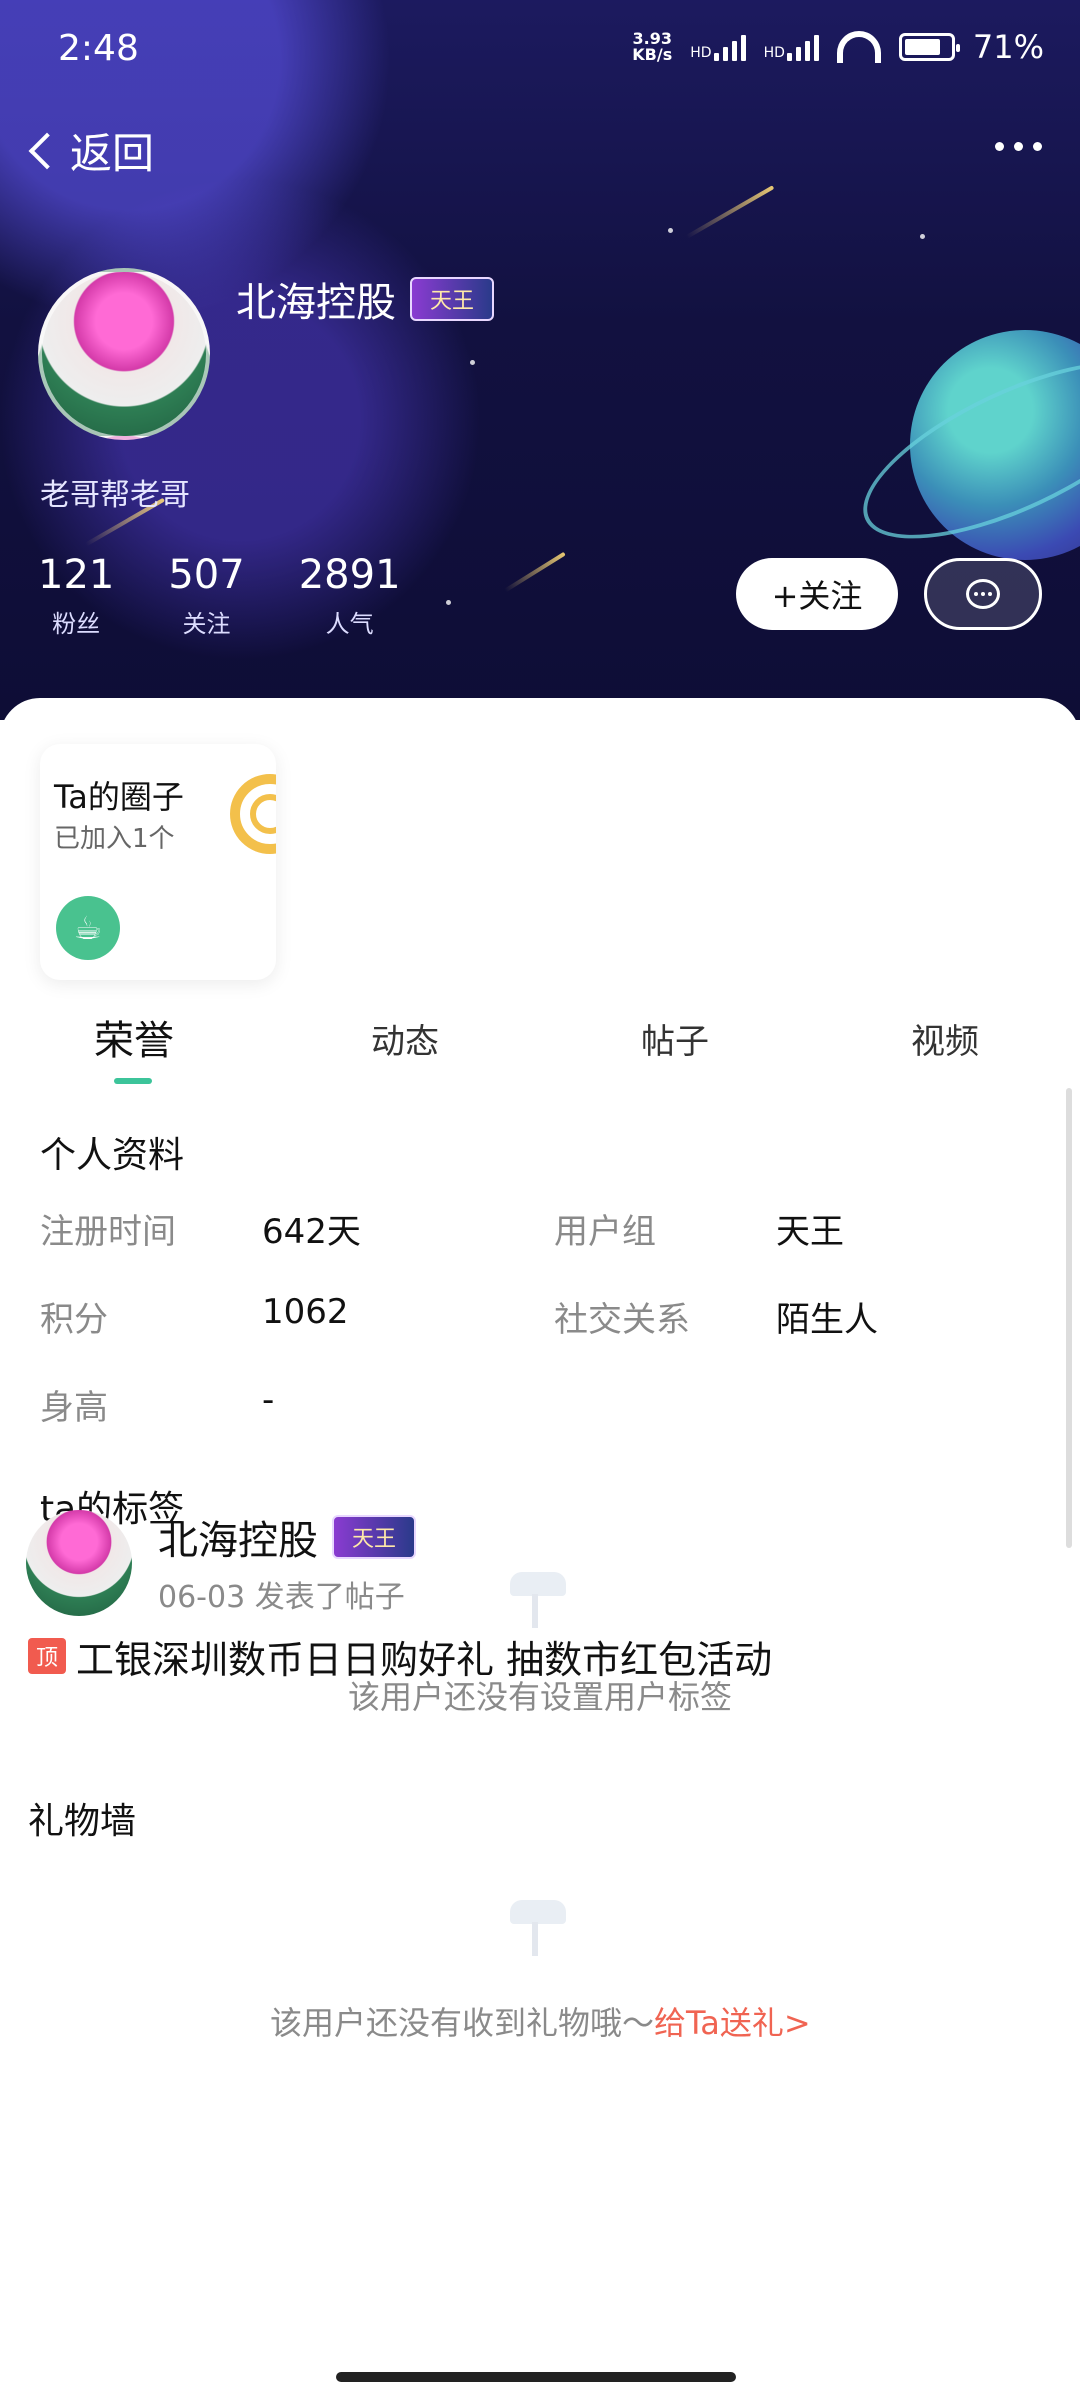  What do you see at coordinates (124, 354) in the screenshot?
I see `avatar` at bounding box center [124, 354].